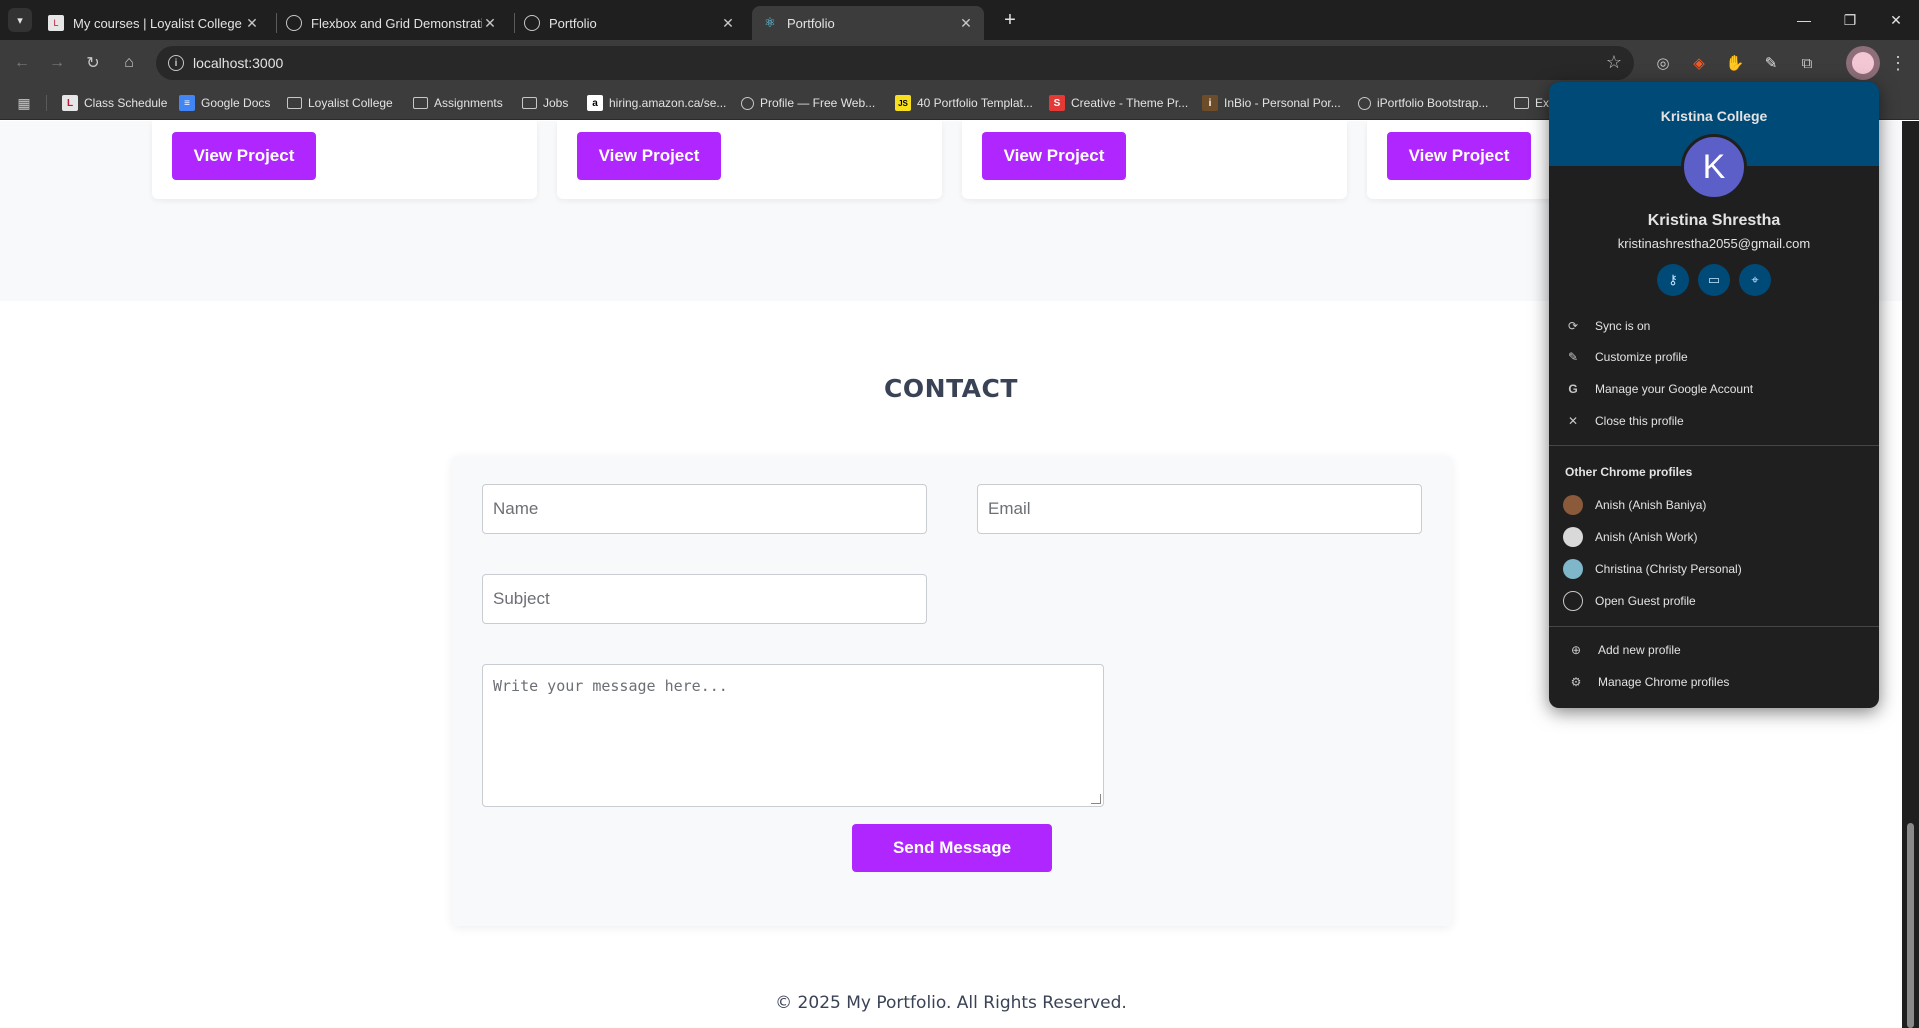  What do you see at coordinates (573, 23) in the screenshot?
I see `tab-title: Portfolio` at bounding box center [573, 23].